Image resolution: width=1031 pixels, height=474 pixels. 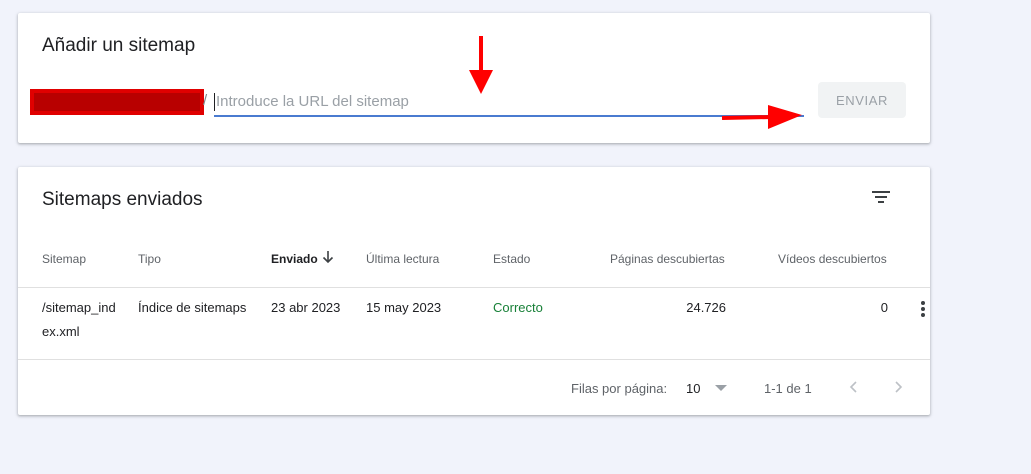 I want to click on status-badge: Correcto, so click(x=518, y=307).